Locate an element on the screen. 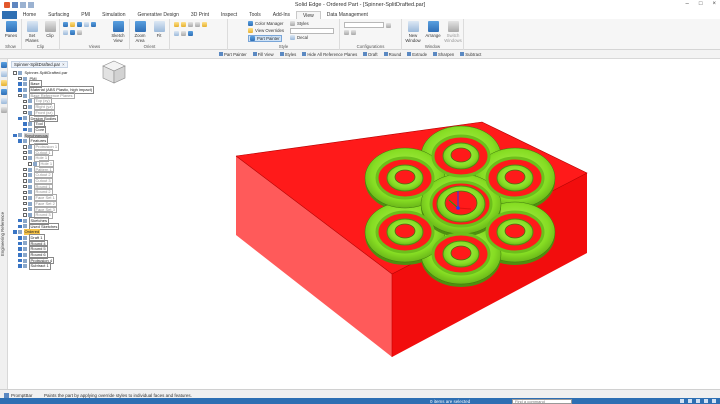 The image size is (720, 404). set-planes-button: Set Planes is located at coordinates (32, 32).